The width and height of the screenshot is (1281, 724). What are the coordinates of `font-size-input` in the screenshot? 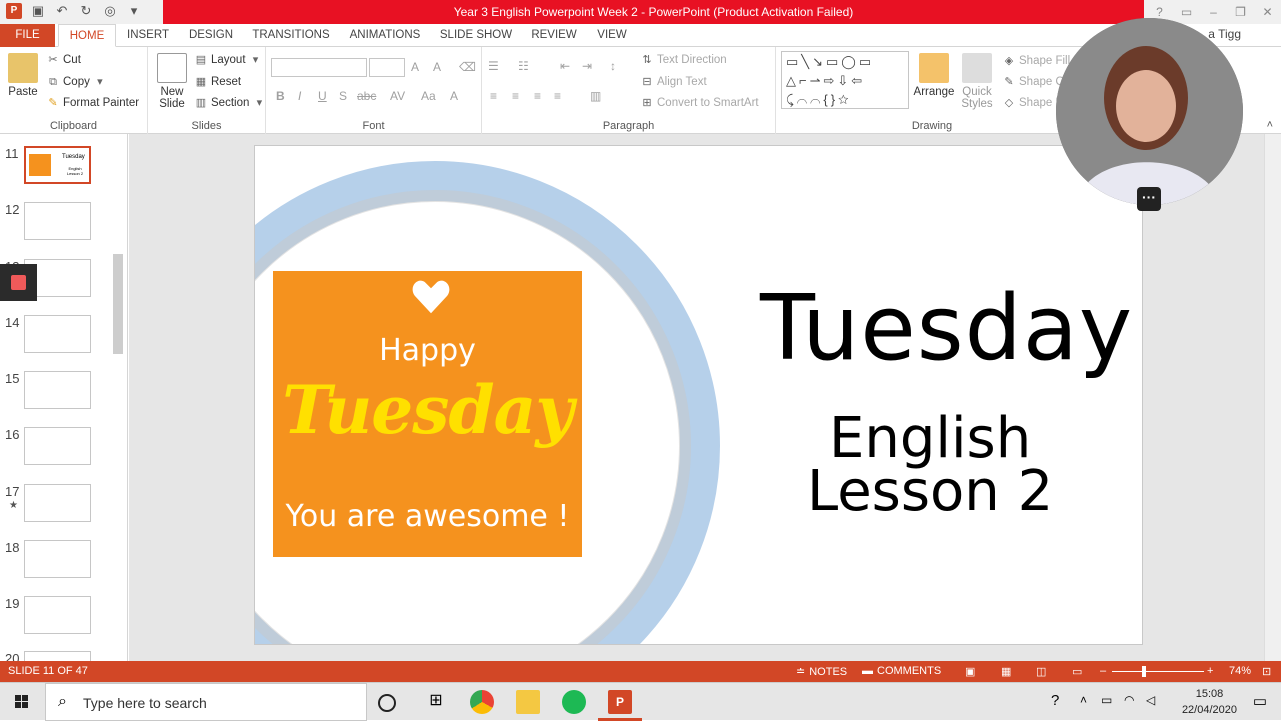 It's located at (387, 67).